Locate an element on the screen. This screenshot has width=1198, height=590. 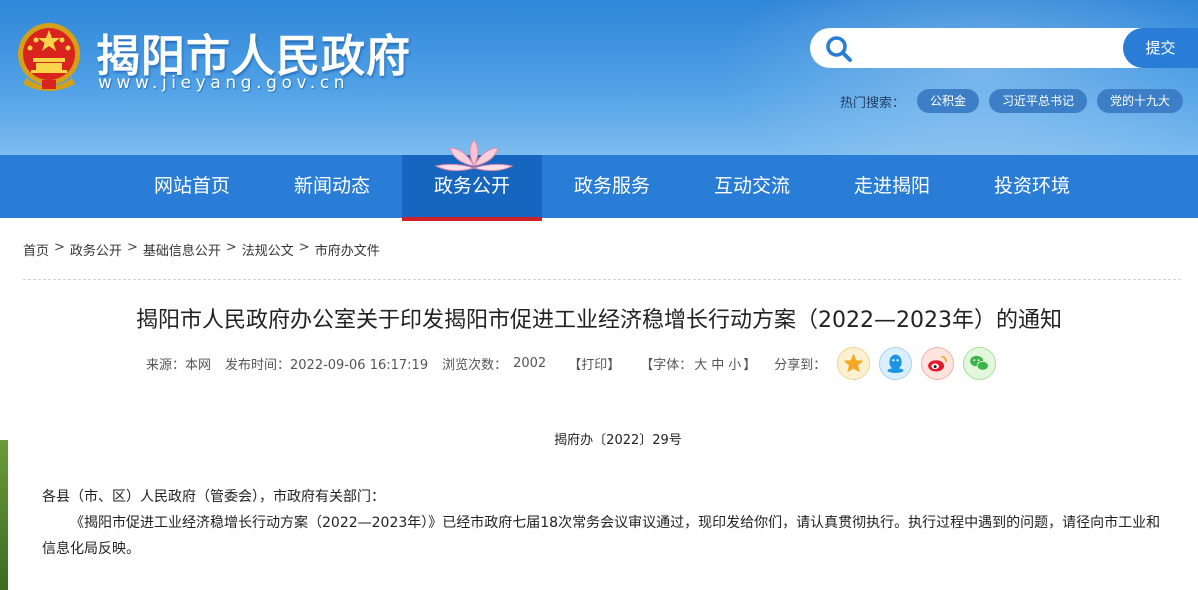
breadcrumb-link: 基础信息公开 is located at coordinates (182, 250).